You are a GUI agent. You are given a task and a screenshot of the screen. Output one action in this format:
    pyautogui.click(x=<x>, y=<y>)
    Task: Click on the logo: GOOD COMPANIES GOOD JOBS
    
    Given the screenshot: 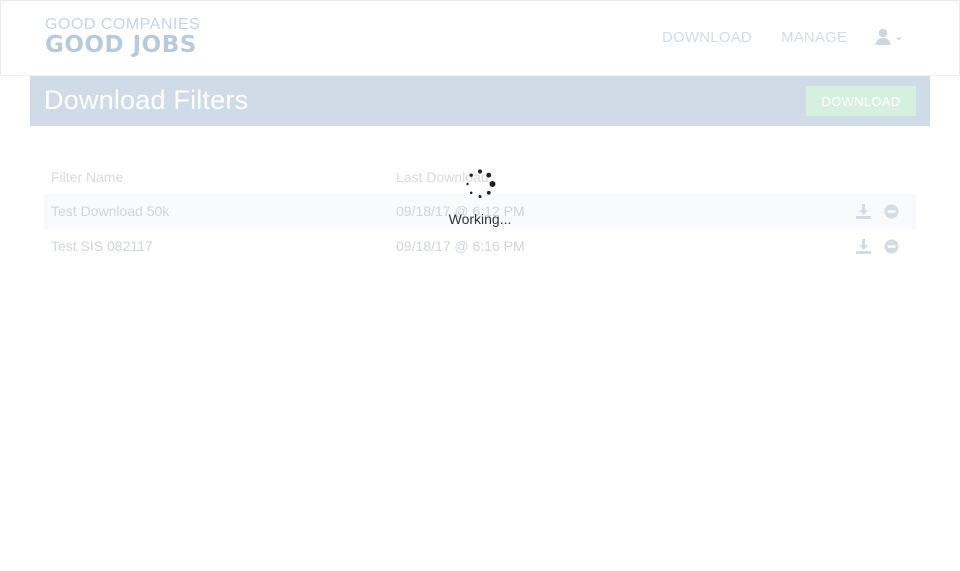 What is the action you would take?
    pyautogui.click(x=122, y=37)
    